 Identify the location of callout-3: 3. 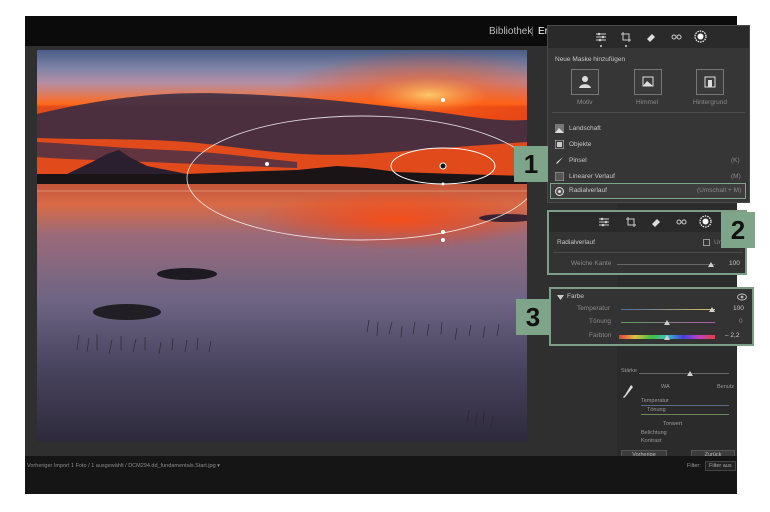
(533, 317).